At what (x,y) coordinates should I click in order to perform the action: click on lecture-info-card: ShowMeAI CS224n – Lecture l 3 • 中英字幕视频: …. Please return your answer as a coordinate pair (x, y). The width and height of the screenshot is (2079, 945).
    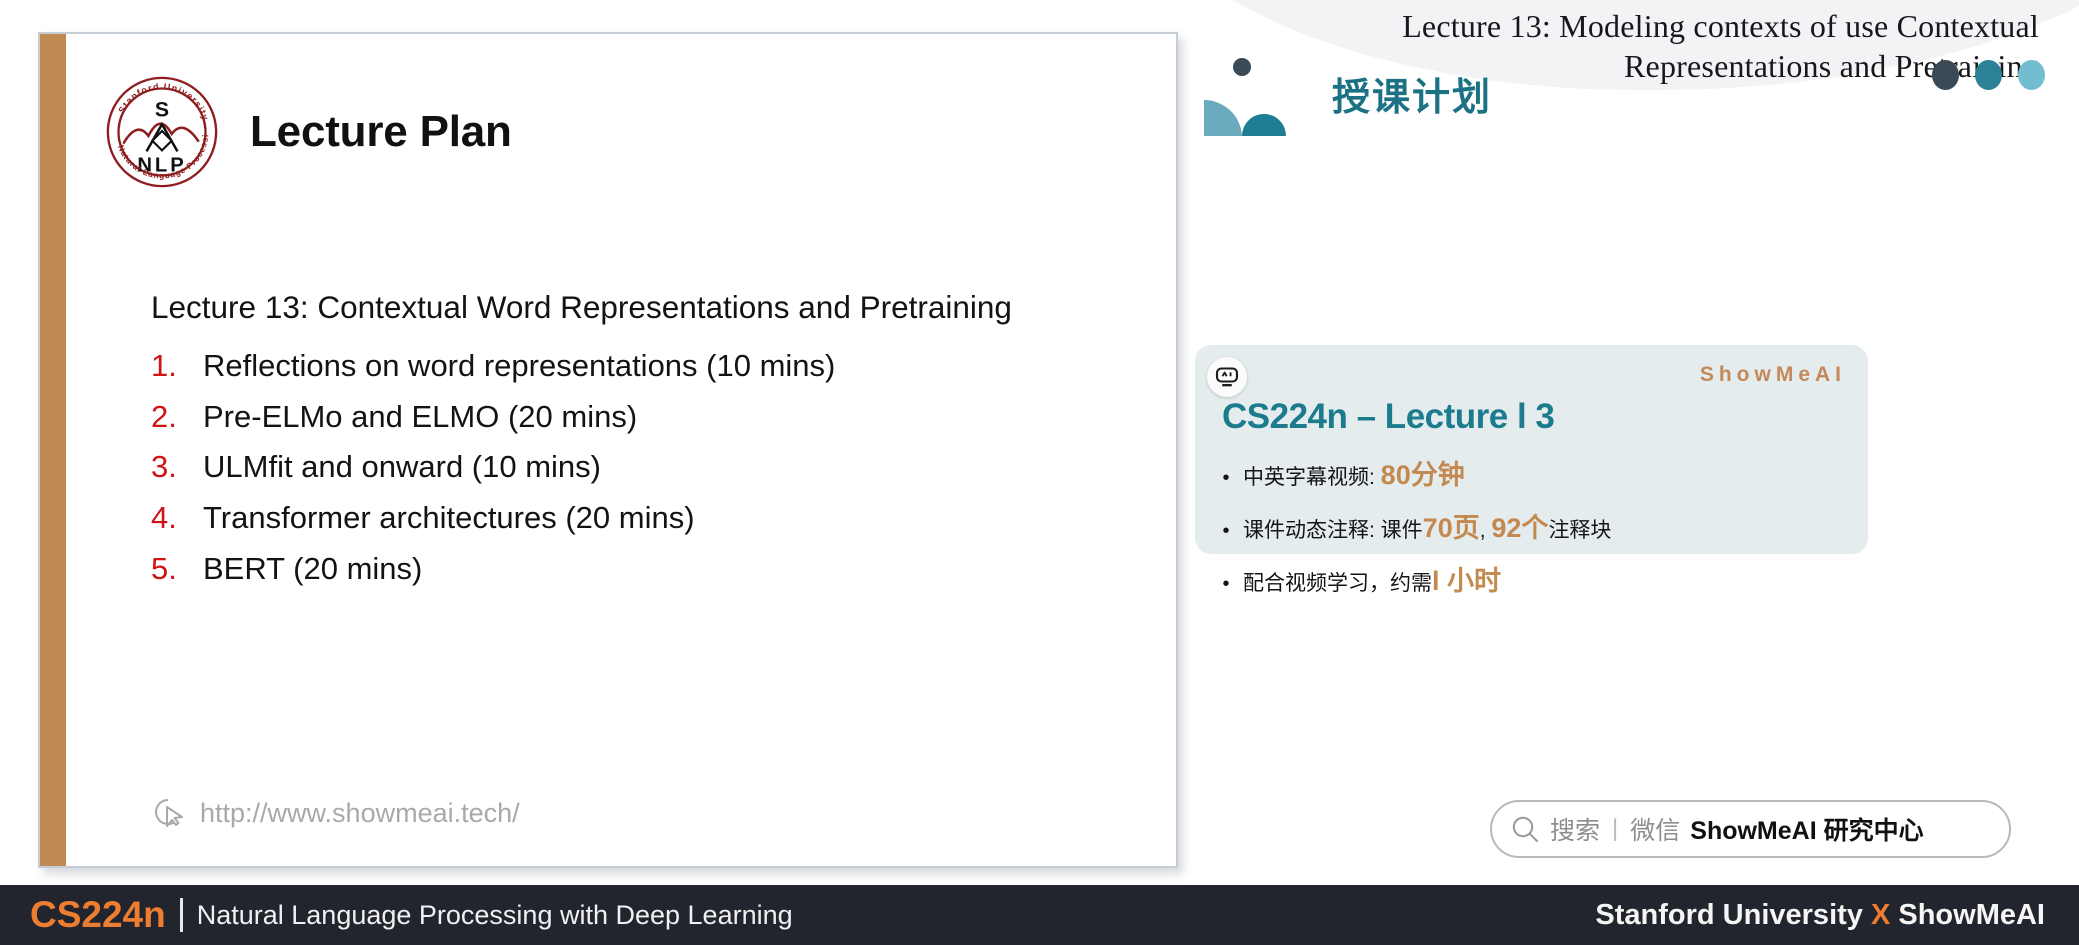
    Looking at the image, I should click on (1531, 470).